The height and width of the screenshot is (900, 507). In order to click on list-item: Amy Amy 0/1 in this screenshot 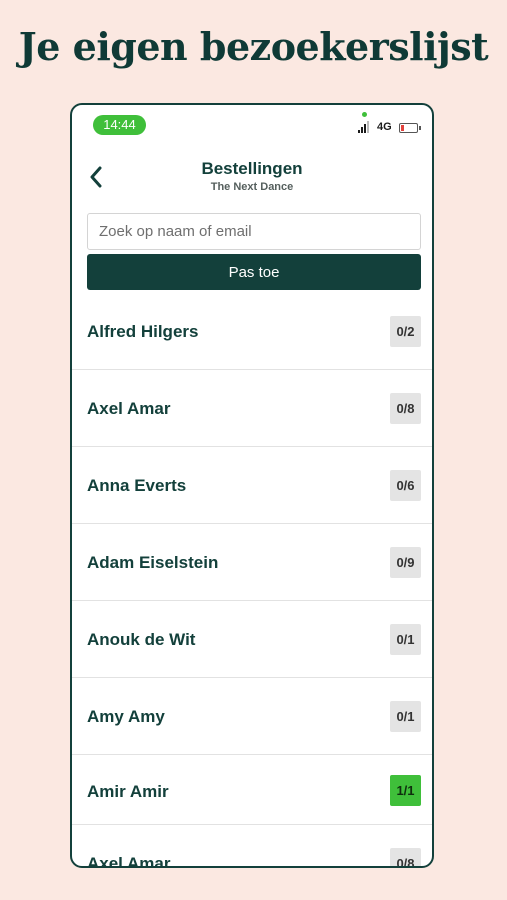, I will do `click(252, 716)`.